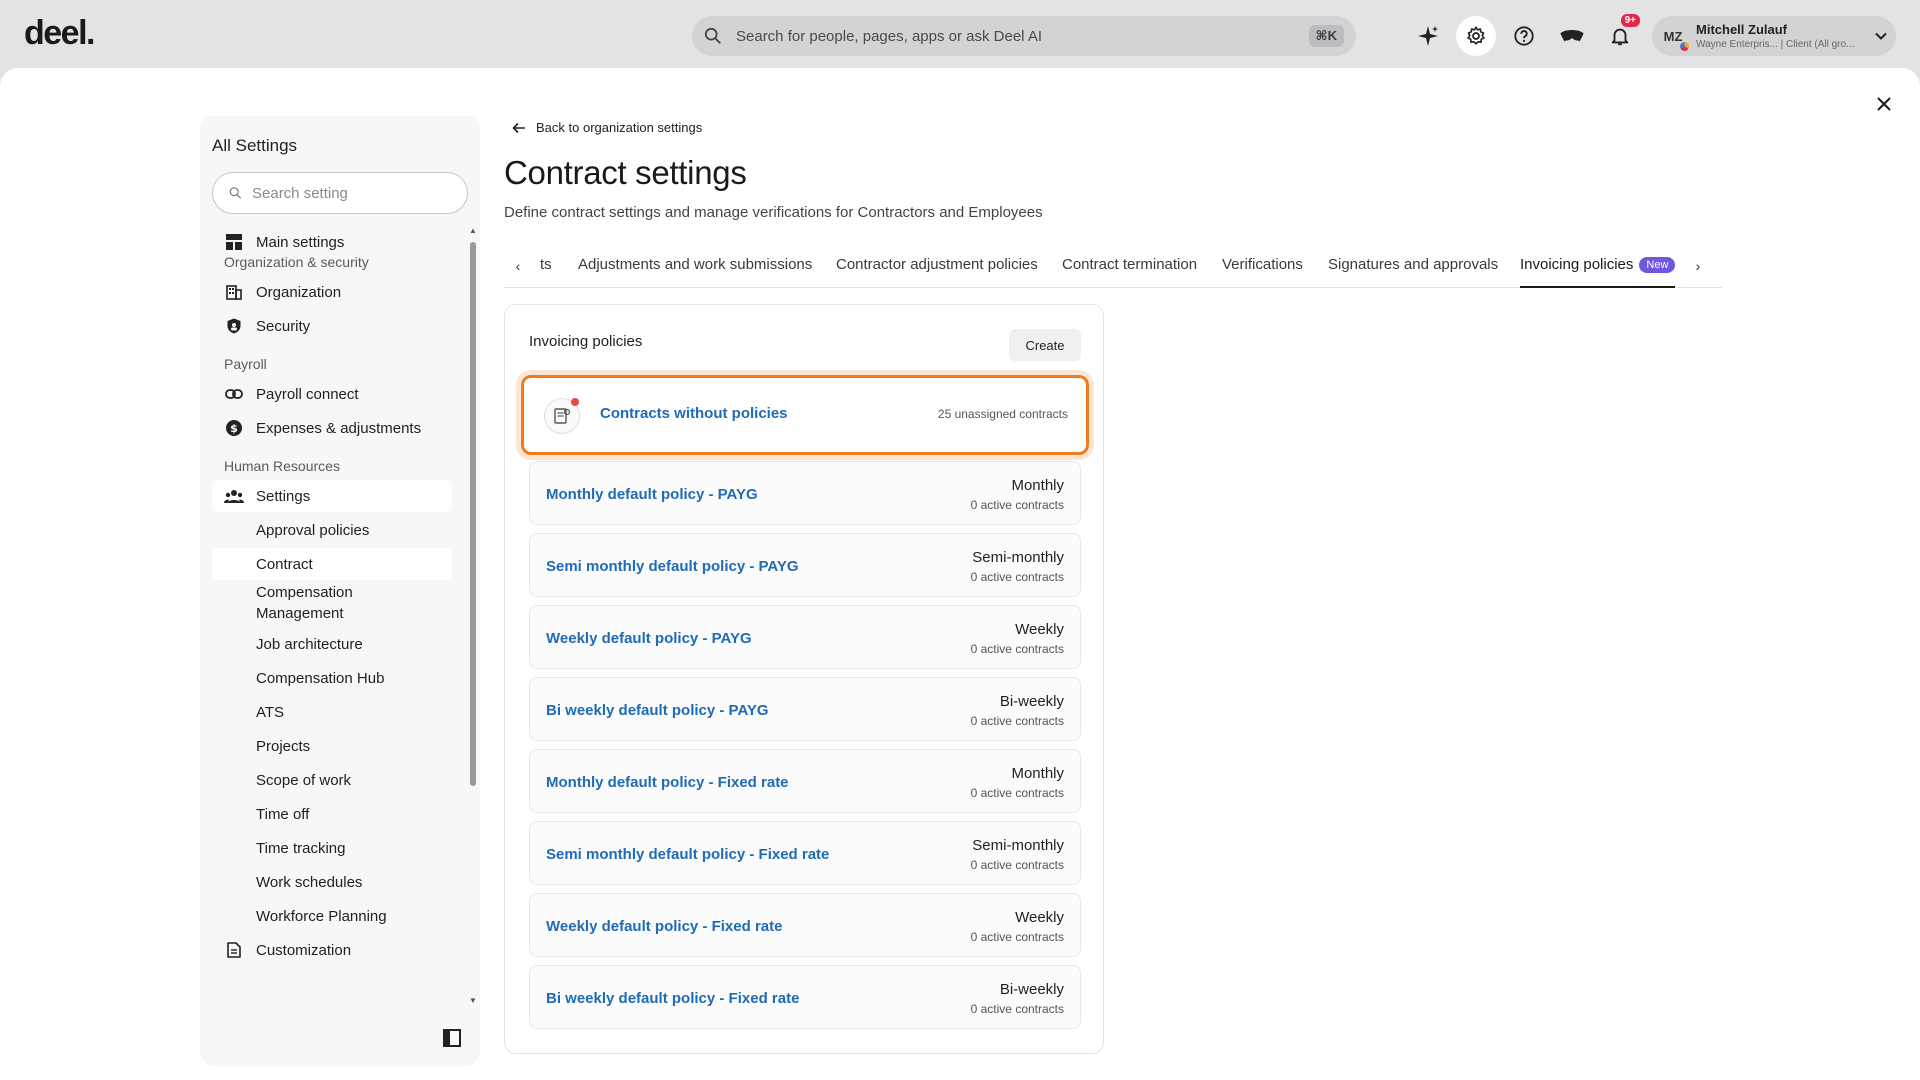 Image resolution: width=1920 pixels, height=1080 pixels. I want to click on sidebar-item-expenses: $ Expenses & adjustments, so click(332, 428).